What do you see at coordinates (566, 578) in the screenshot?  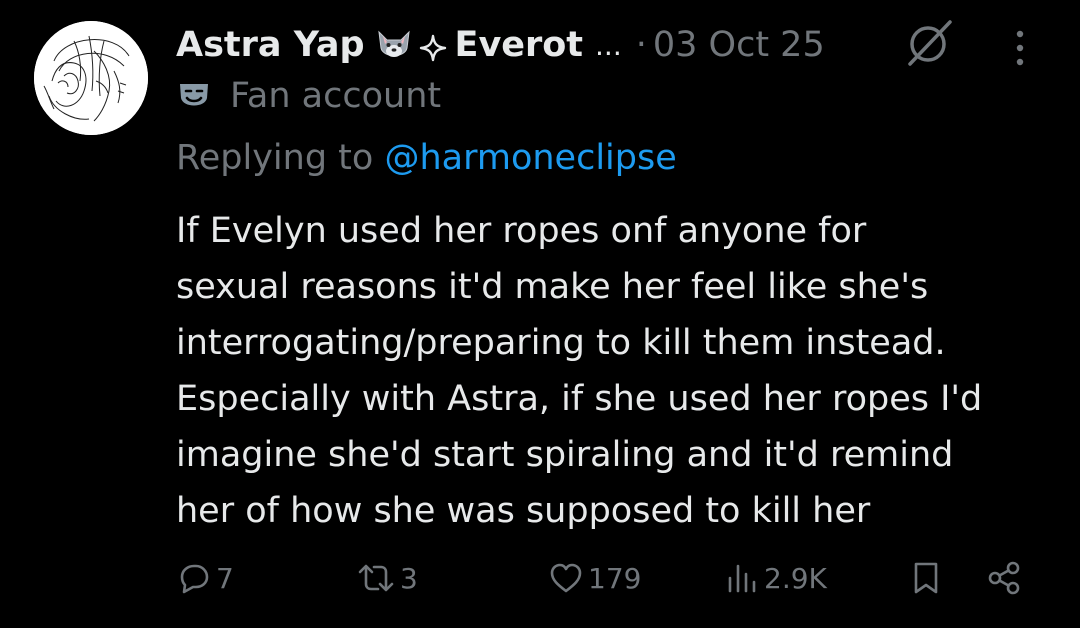 I see `heart-icon` at bounding box center [566, 578].